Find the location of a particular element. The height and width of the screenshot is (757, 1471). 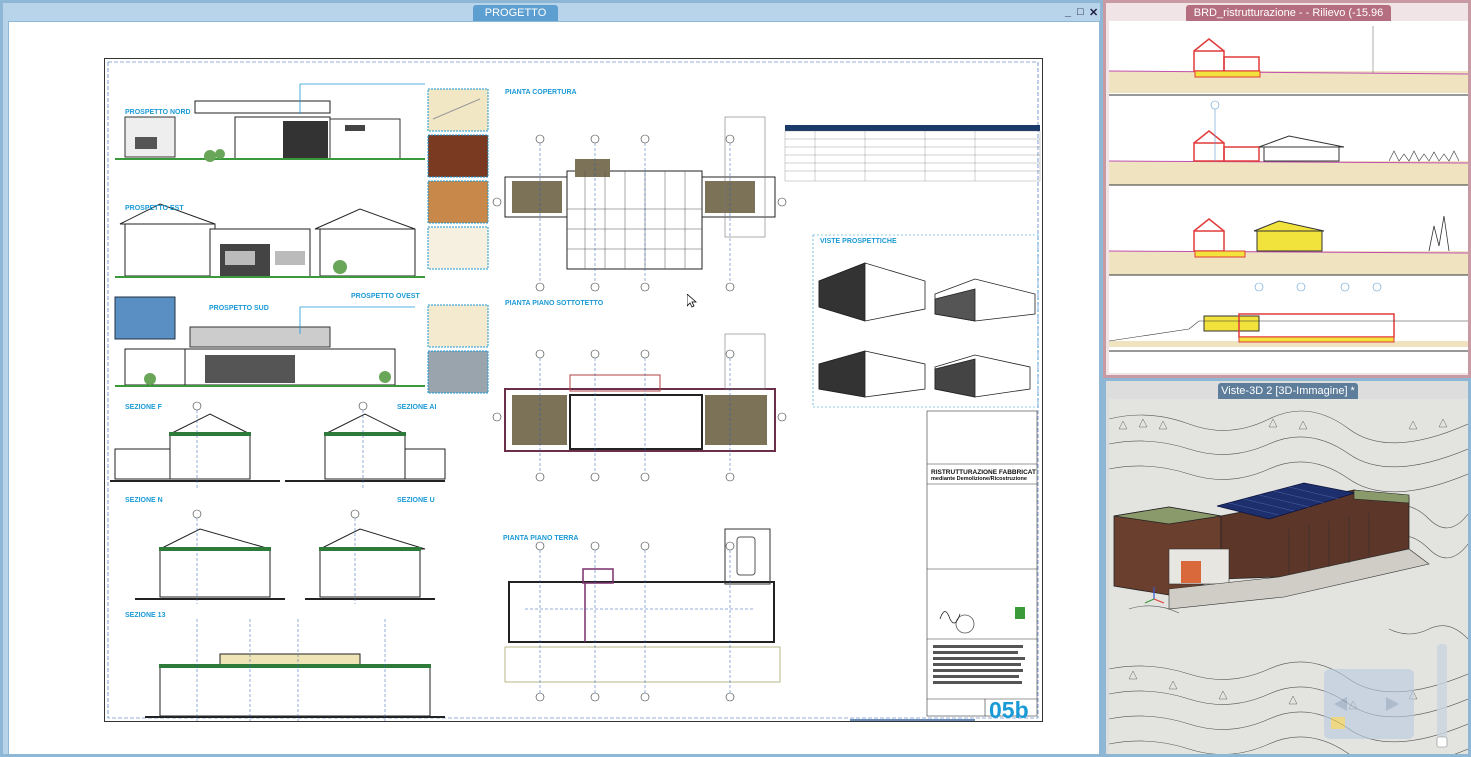

label-viste-prospettiche: VISTE PROSPETTICHE is located at coordinates (858, 241).